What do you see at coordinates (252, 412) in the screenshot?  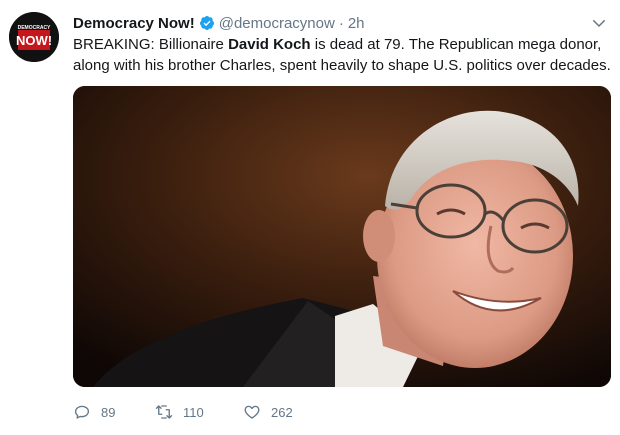 I see `heart-icon` at bounding box center [252, 412].